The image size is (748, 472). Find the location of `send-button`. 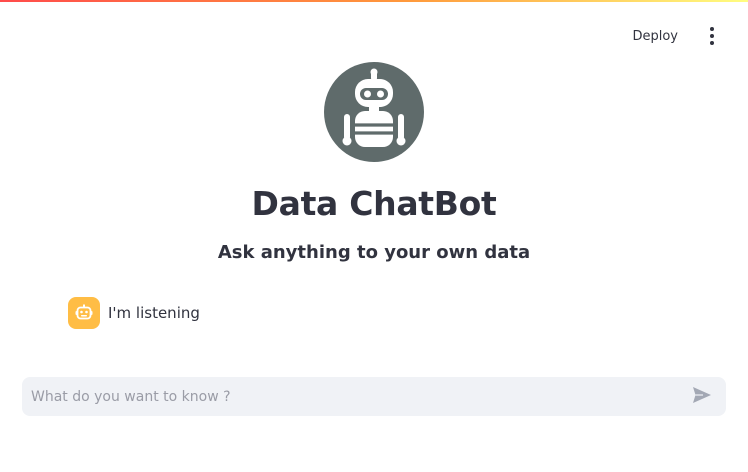

send-button is located at coordinates (702, 396).